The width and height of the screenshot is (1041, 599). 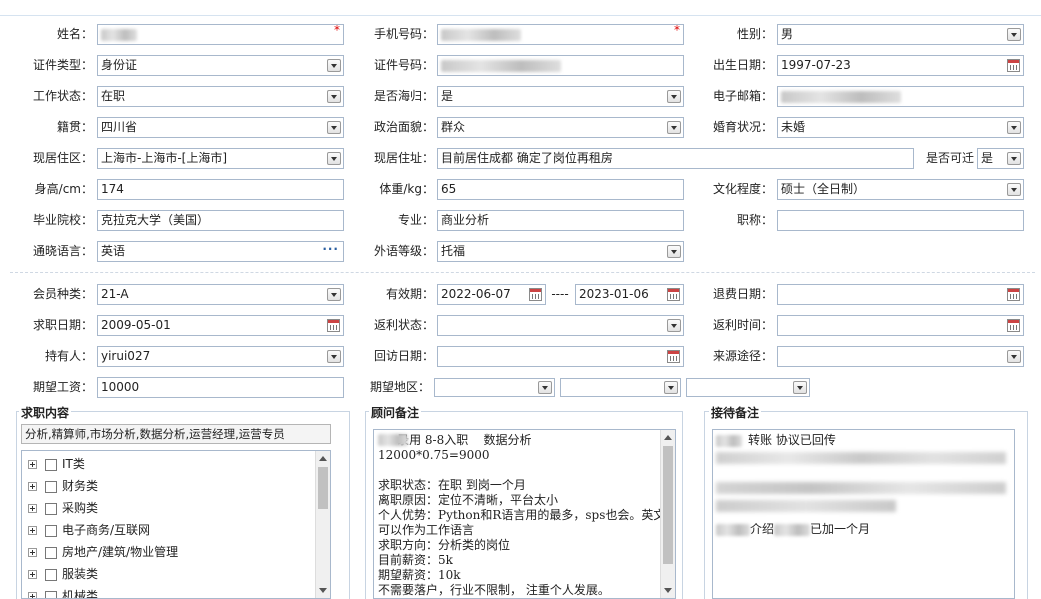 What do you see at coordinates (1000, 158) in the screenshot?
I see `relocate-select: 是` at bounding box center [1000, 158].